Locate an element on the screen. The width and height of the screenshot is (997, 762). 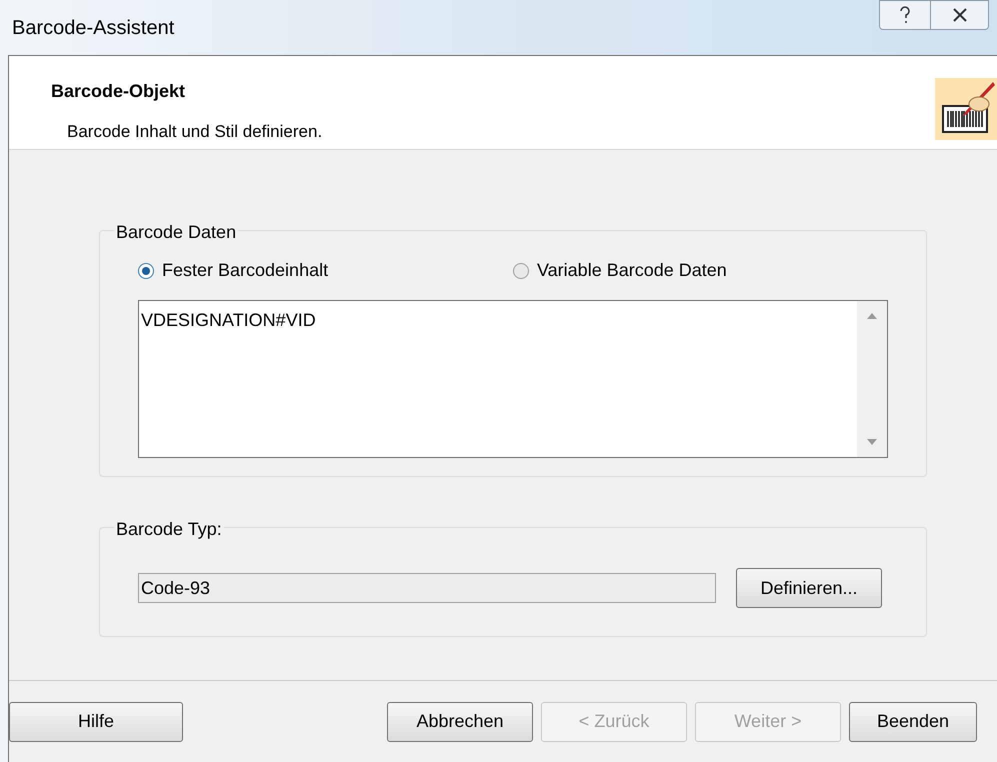
scrollbar is located at coordinates (872, 379).